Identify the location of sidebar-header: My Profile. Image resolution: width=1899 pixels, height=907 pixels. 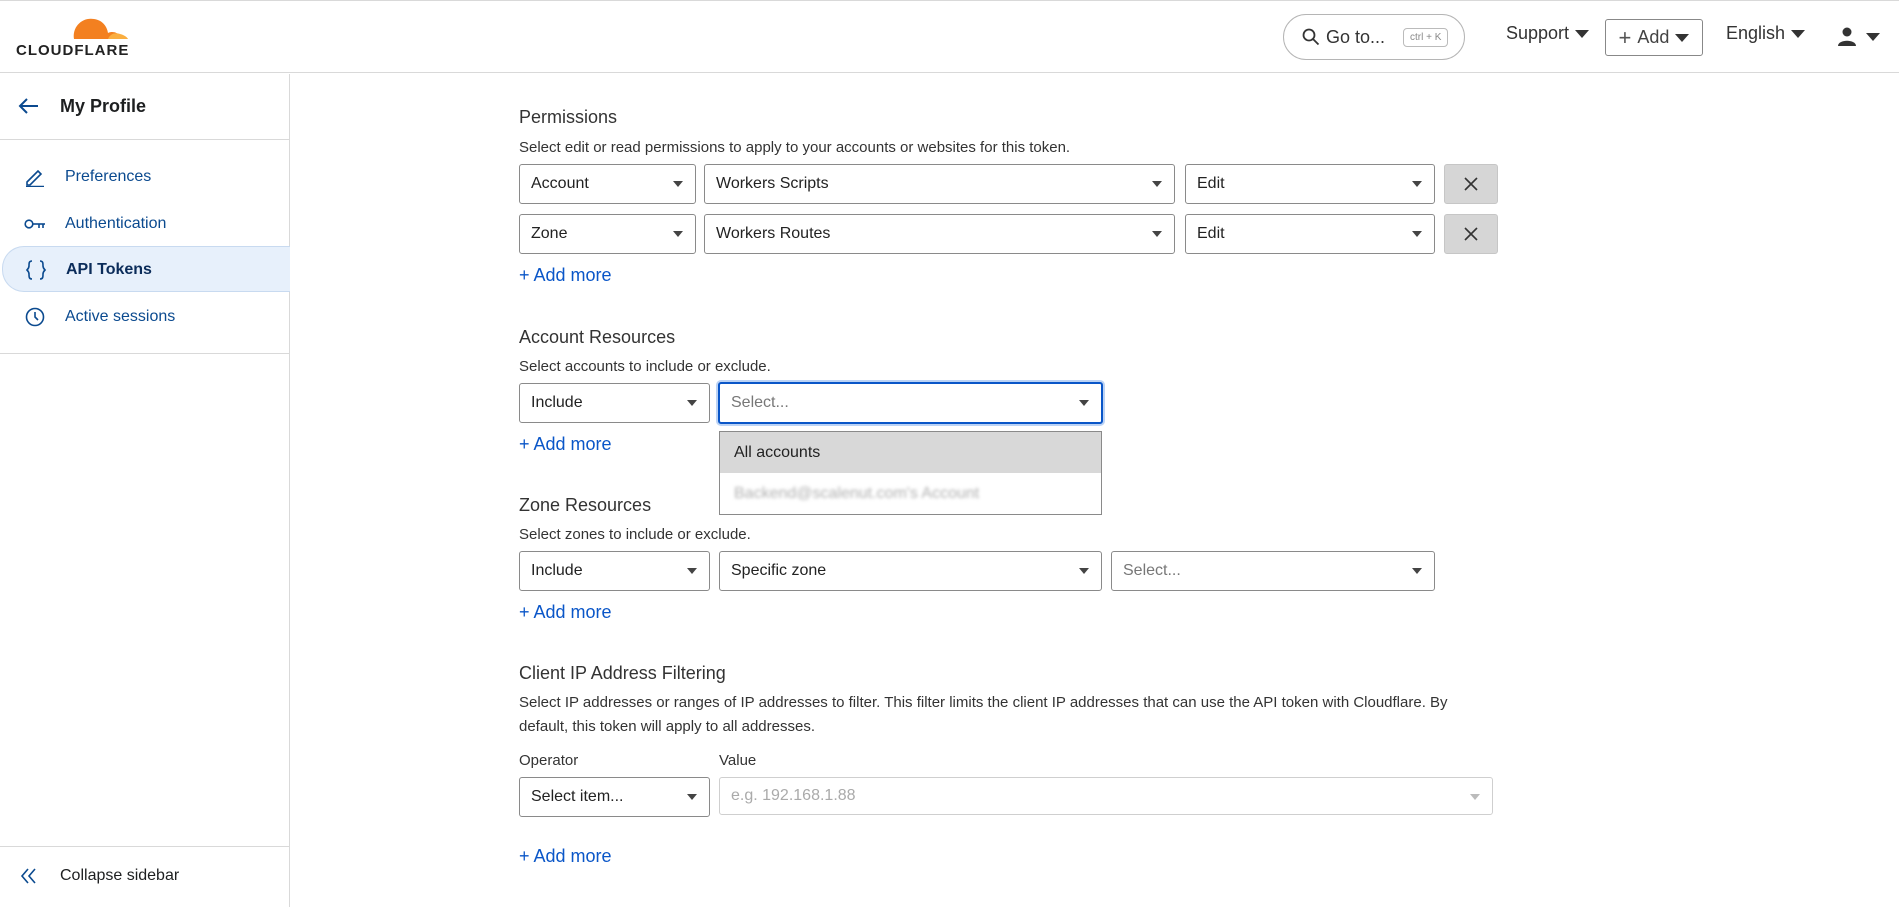
(145, 107).